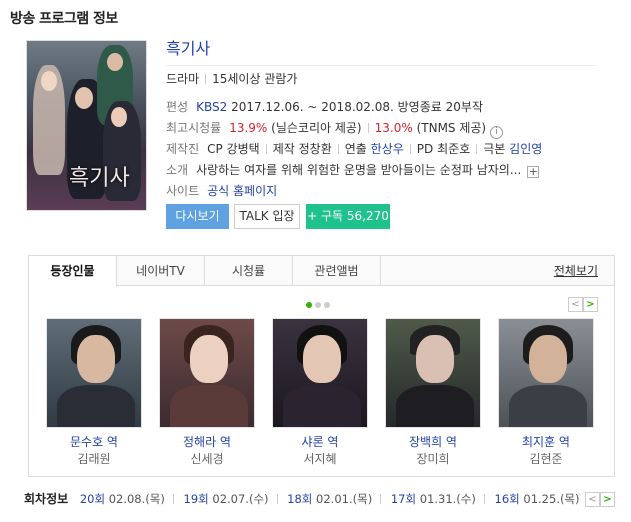 The image size is (631, 522). I want to click on pd-label: PD, so click(425, 149).